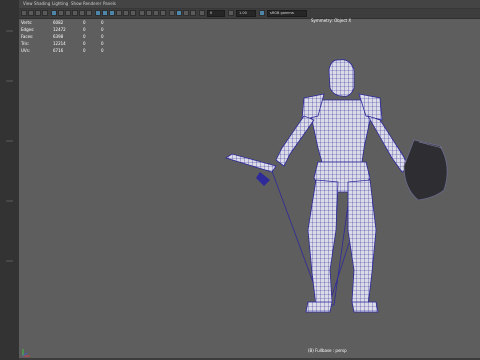  I want to click on hud-value: 6398, so click(58, 36).